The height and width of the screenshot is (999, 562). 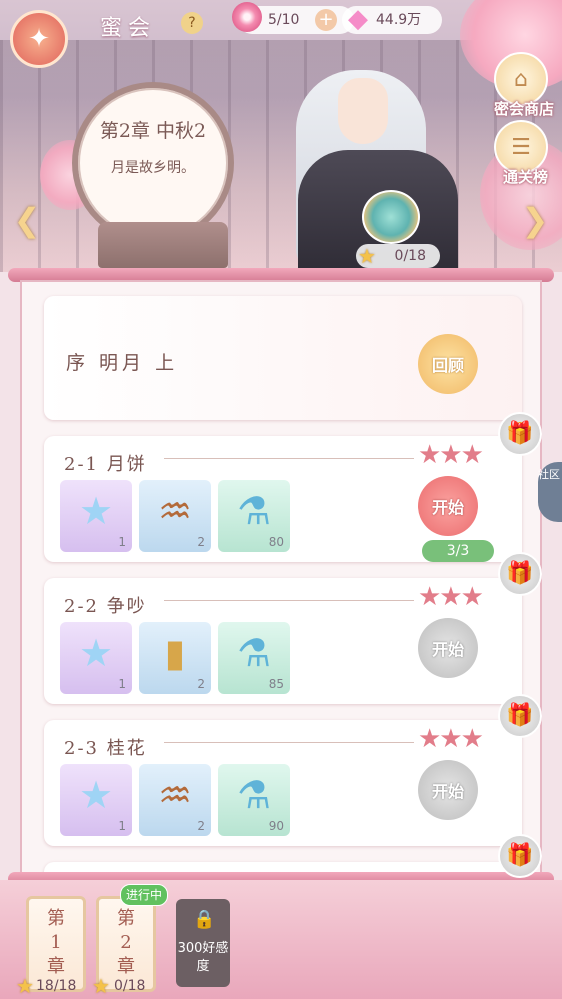 I want to click on favor-requirement: 300好感度, so click(x=203, y=957).